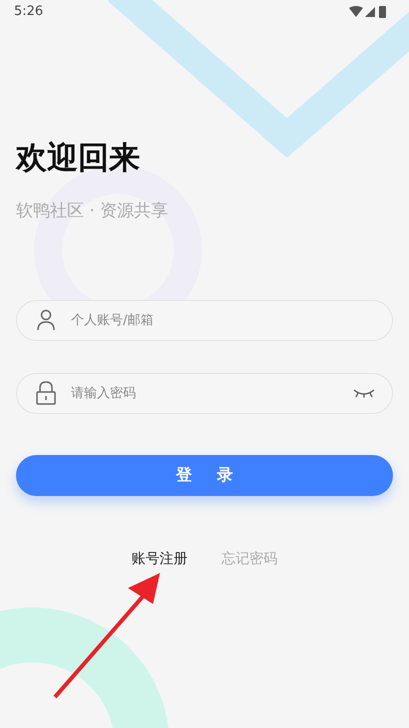  What do you see at coordinates (46, 393) in the screenshot?
I see `lock-icon` at bounding box center [46, 393].